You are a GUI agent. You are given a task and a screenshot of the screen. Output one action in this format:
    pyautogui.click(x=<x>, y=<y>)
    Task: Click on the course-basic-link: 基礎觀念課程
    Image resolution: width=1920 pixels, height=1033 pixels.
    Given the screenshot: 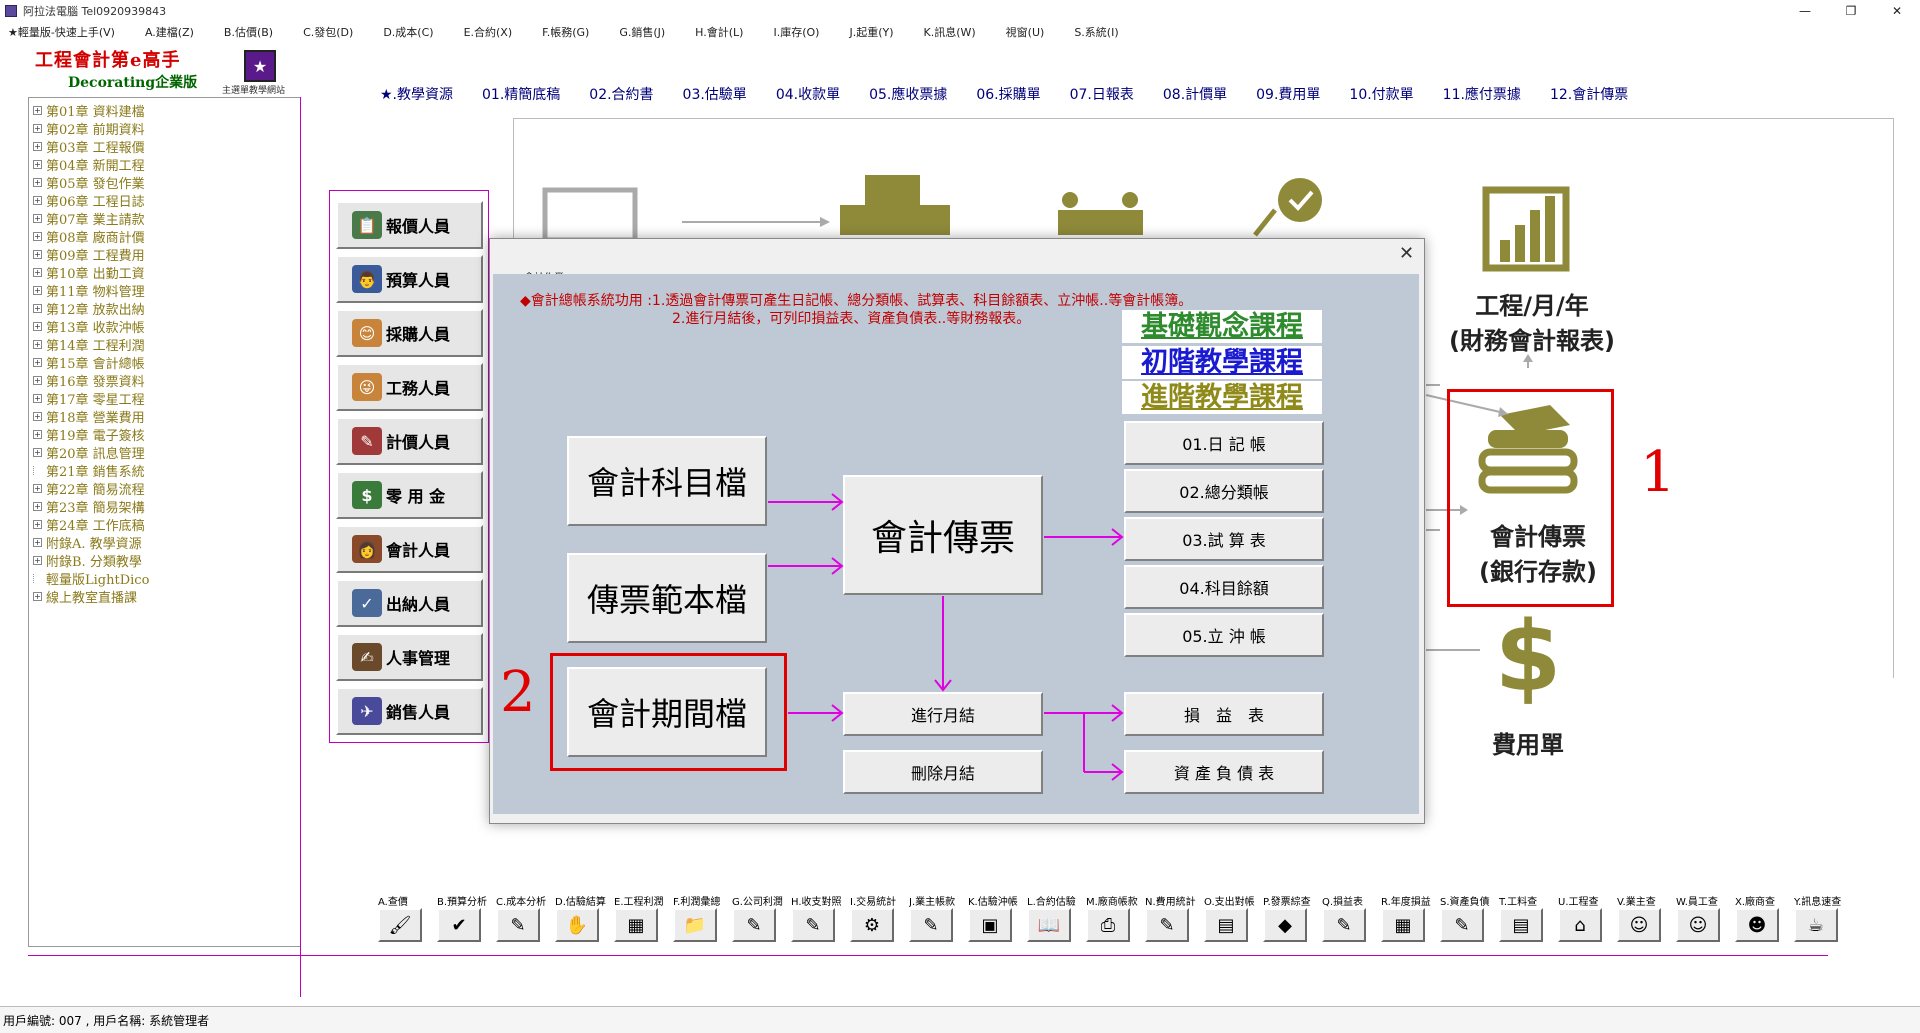 What is the action you would take?
    pyautogui.click(x=1222, y=326)
    